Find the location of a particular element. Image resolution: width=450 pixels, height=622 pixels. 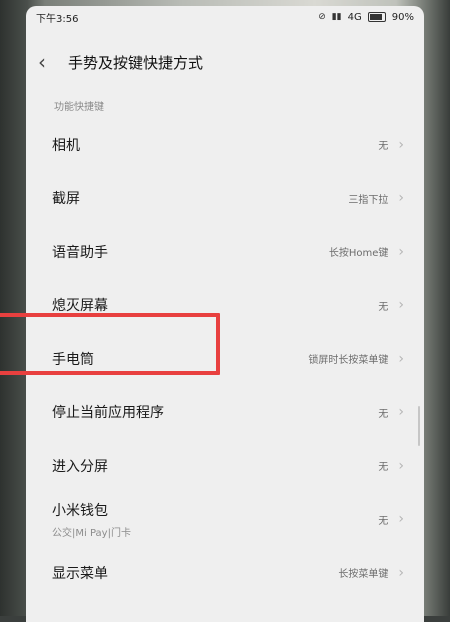

list-item-flashlight: 手电筒 锁屏时长按菜单键 › is located at coordinates (225, 359).